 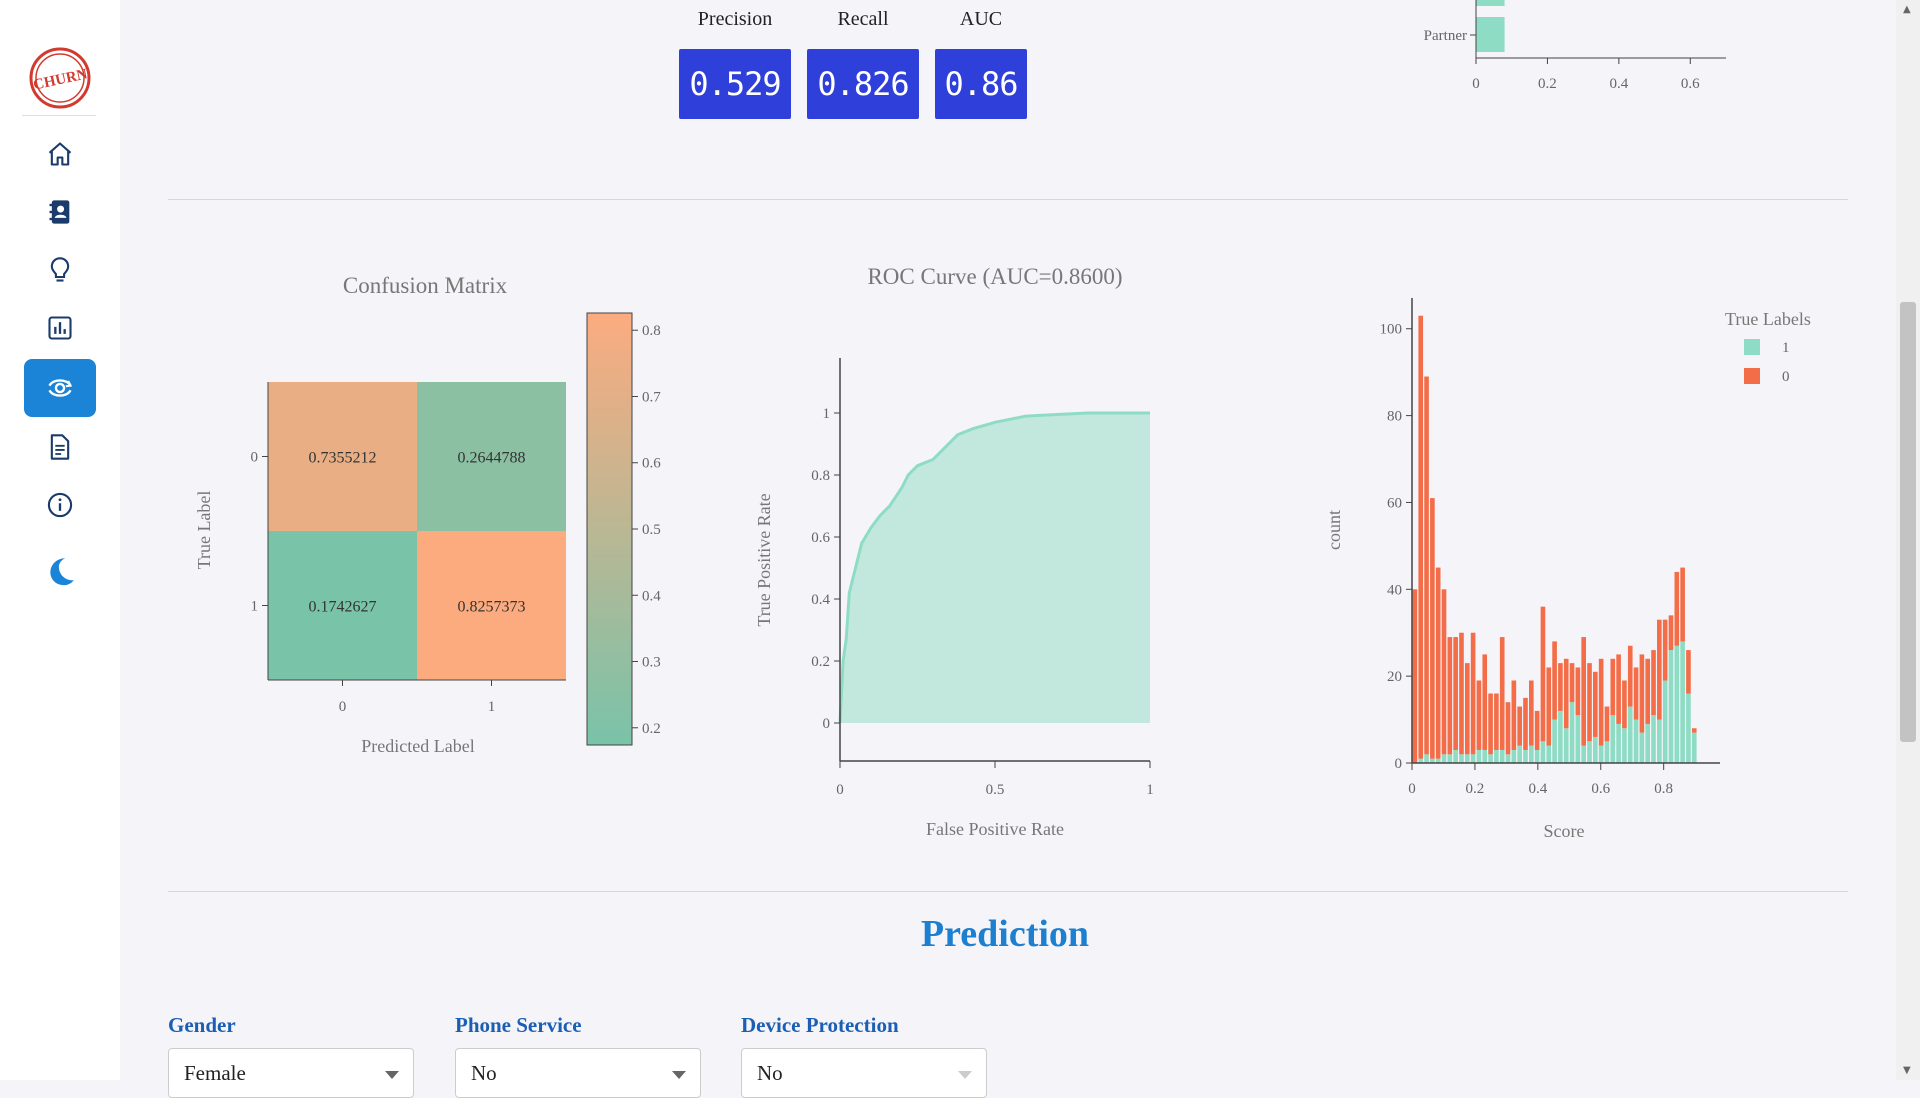 What do you see at coordinates (1907, 9) in the screenshot?
I see `scroll-up-arrow-icon: ▲` at bounding box center [1907, 9].